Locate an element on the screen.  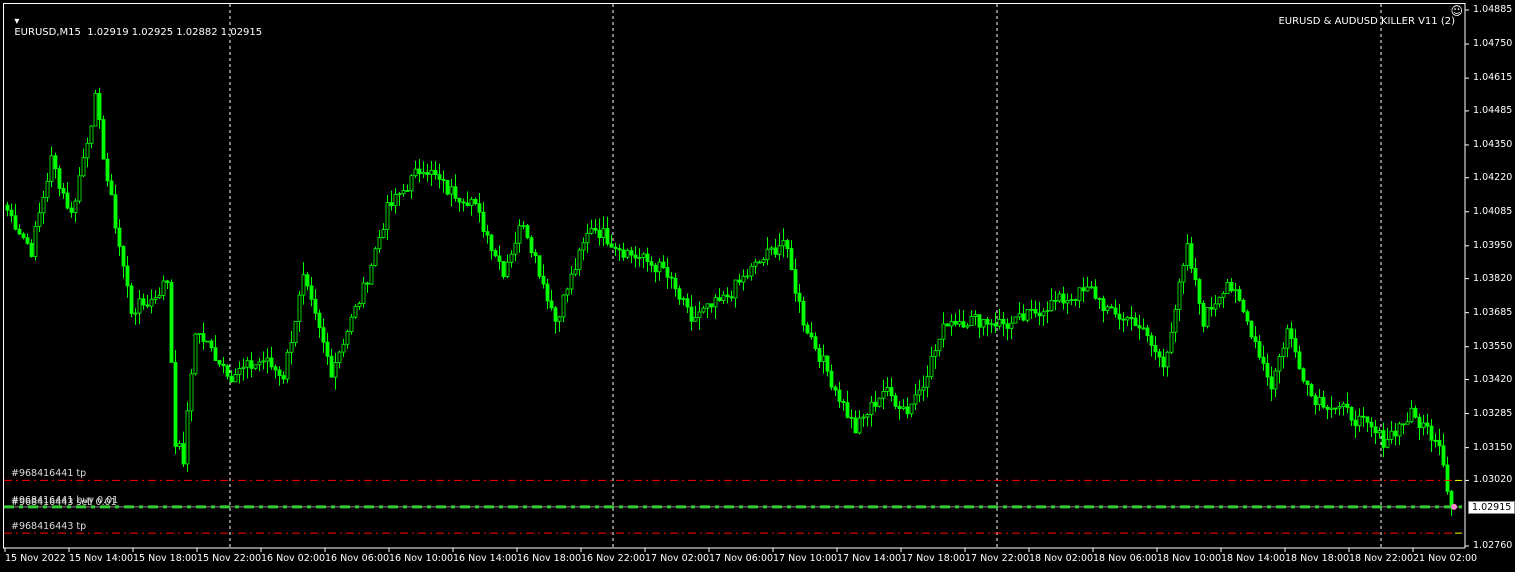
time-tick-label: 18 Nov 14:00 is located at coordinates (1253, 558).